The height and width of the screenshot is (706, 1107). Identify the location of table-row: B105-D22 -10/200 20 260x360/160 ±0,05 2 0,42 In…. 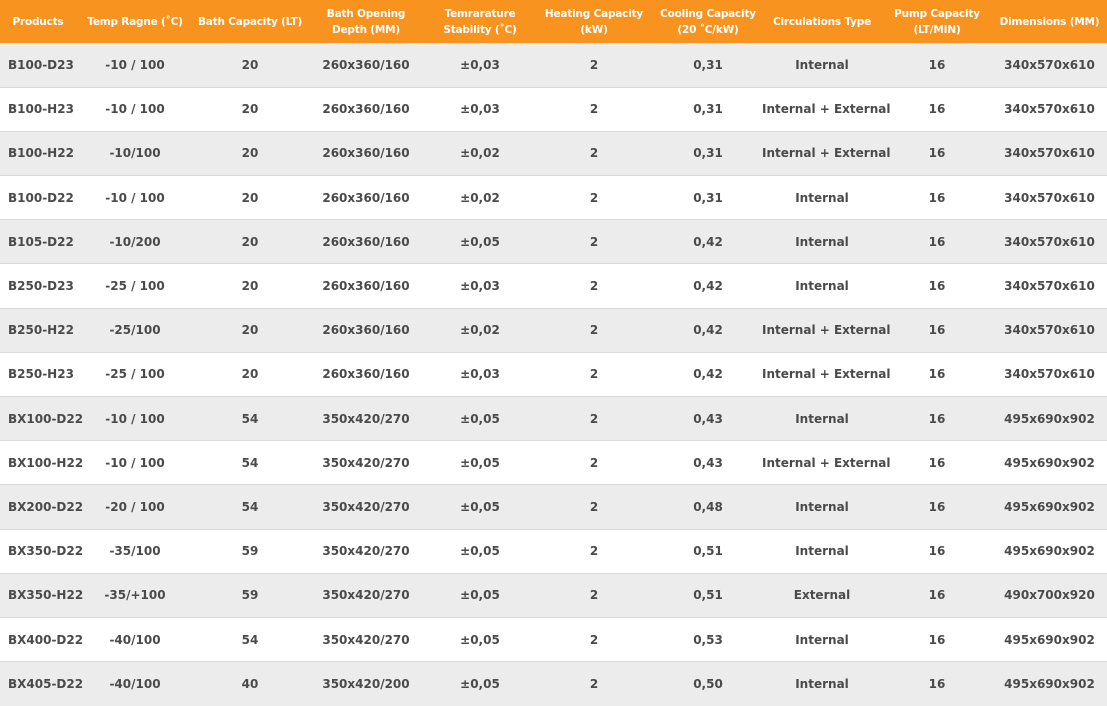
(553, 241).